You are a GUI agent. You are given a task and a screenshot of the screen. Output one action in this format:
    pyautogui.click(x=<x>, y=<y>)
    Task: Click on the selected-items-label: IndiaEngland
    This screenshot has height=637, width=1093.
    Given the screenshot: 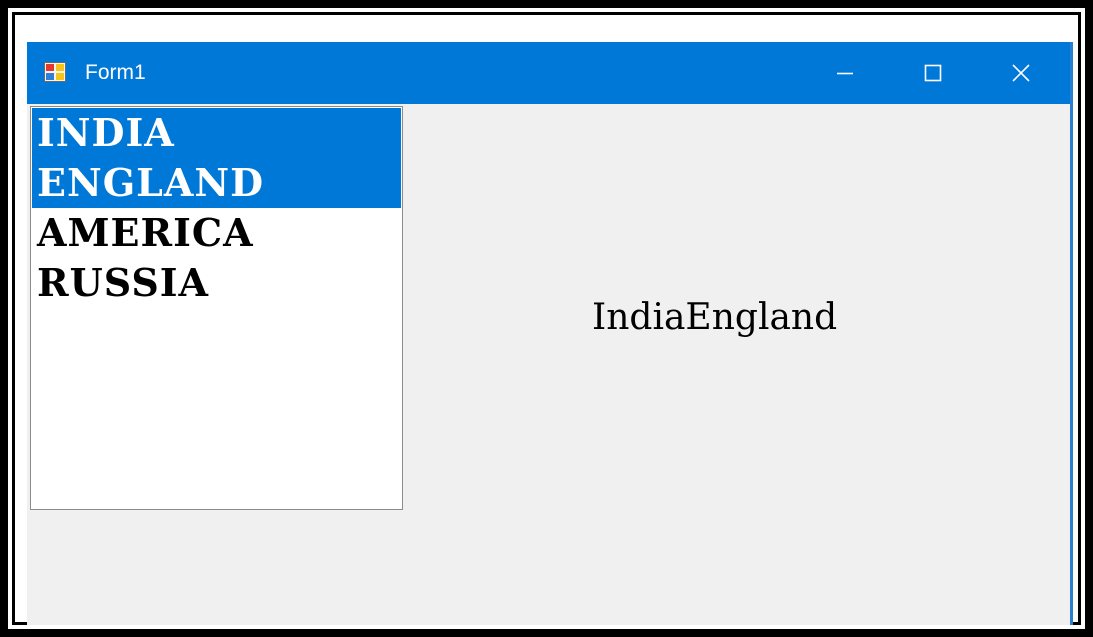 What is the action you would take?
    pyautogui.click(x=715, y=317)
    